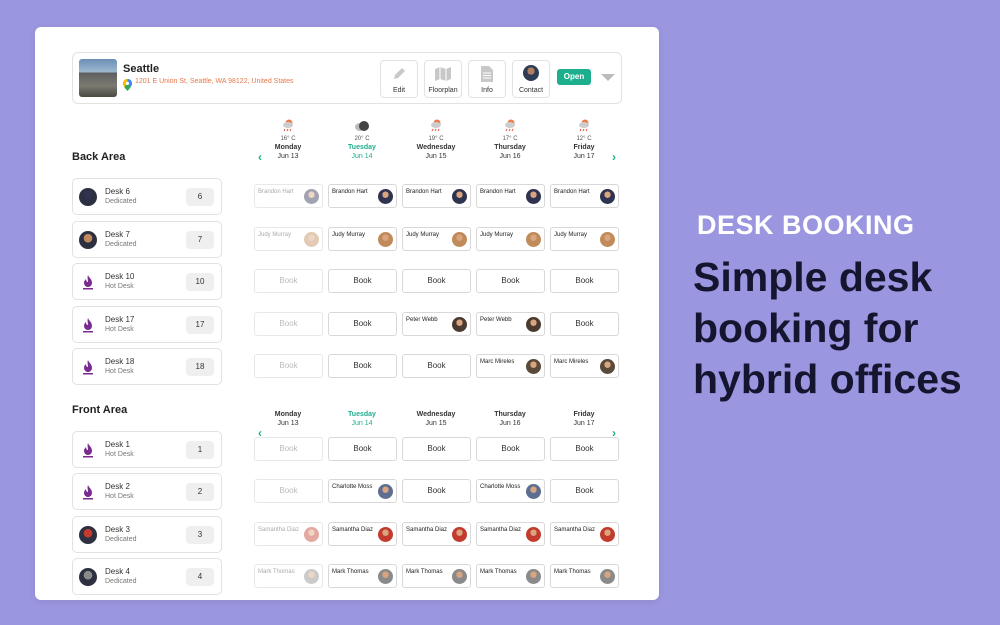 This screenshot has width=1000, height=625. Describe the element at coordinates (443, 79) in the screenshot. I see `floorplan-button: Floorplan` at that location.